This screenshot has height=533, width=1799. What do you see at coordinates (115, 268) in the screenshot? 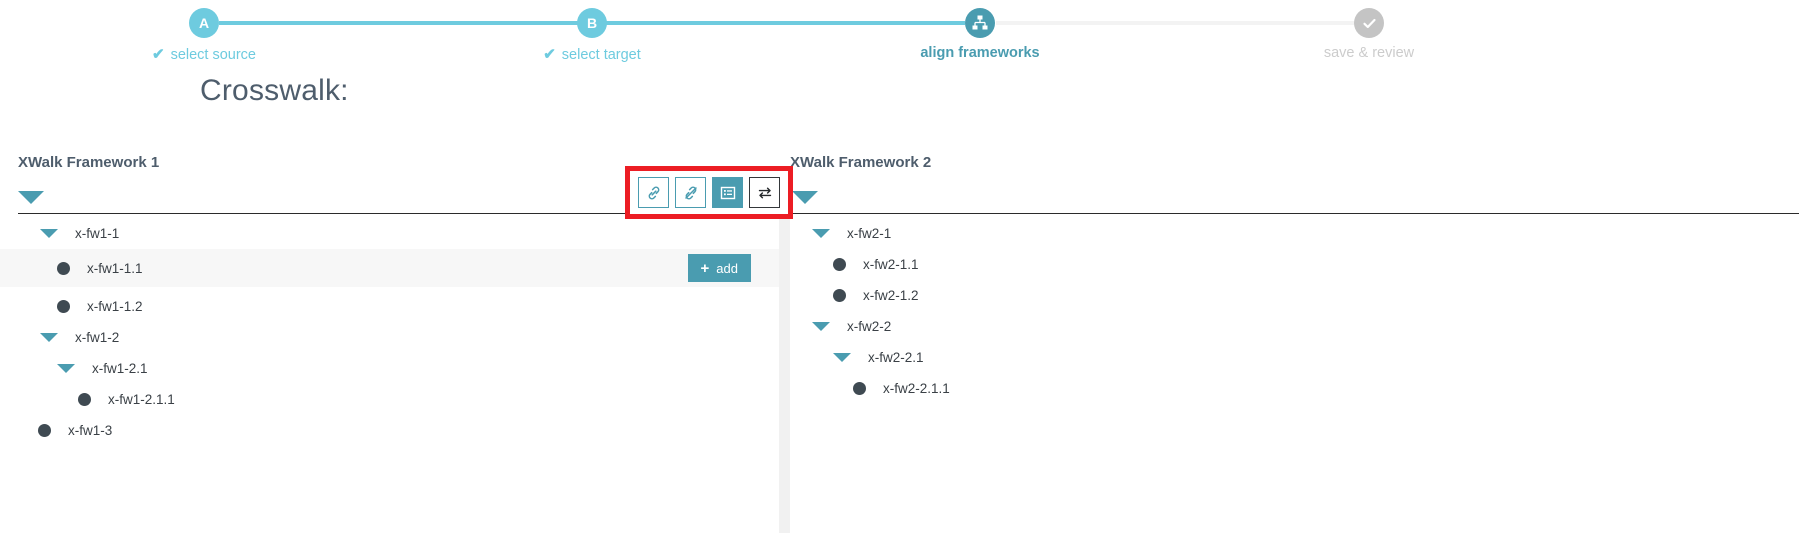
I see `tree-node-label: x-fw1-1.1` at bounding box center [115, 268].